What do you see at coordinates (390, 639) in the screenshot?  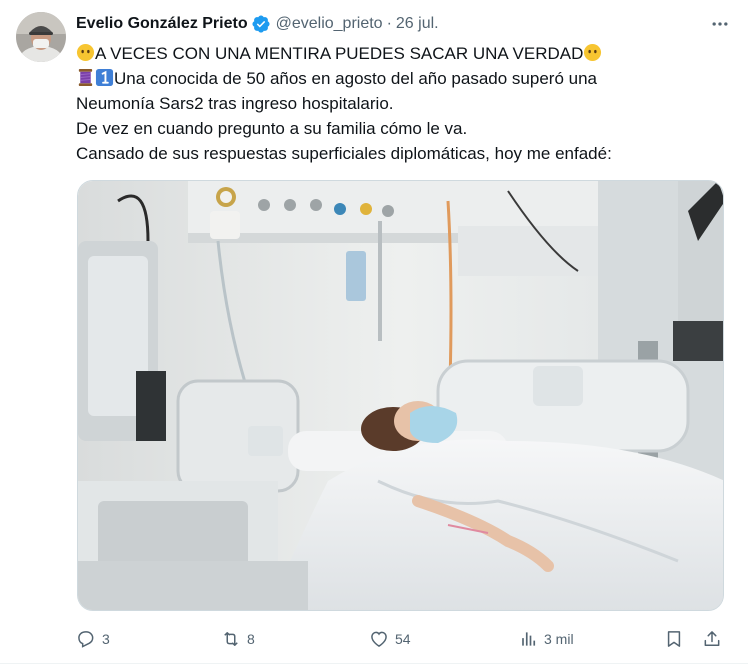 I see `like-button: 54` at bounding box center [390, 639].